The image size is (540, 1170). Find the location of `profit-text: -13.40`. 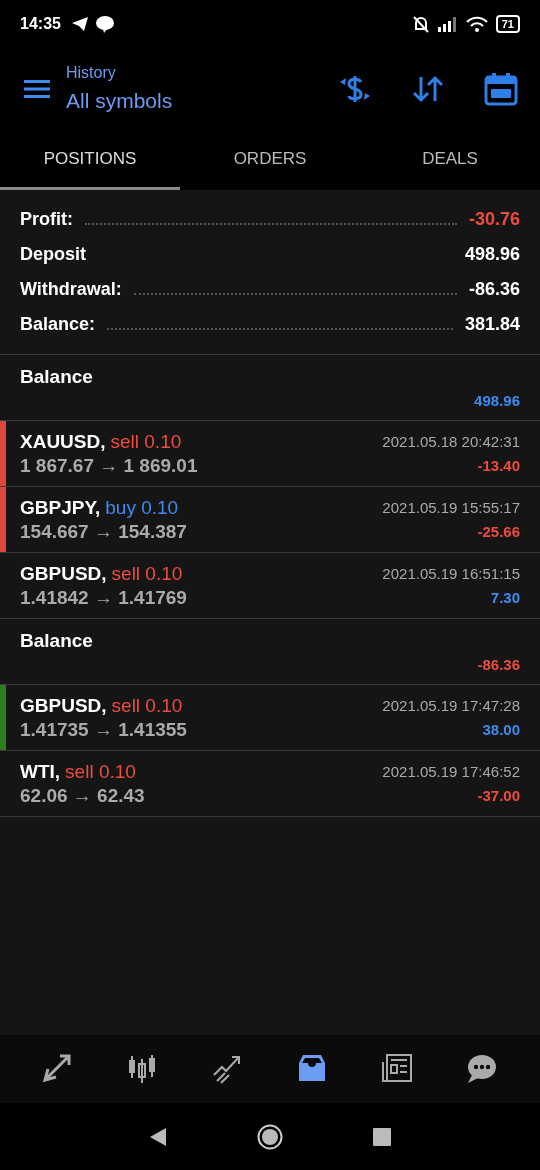

profit-text: -13.40 is located at coordinates (498, 465).